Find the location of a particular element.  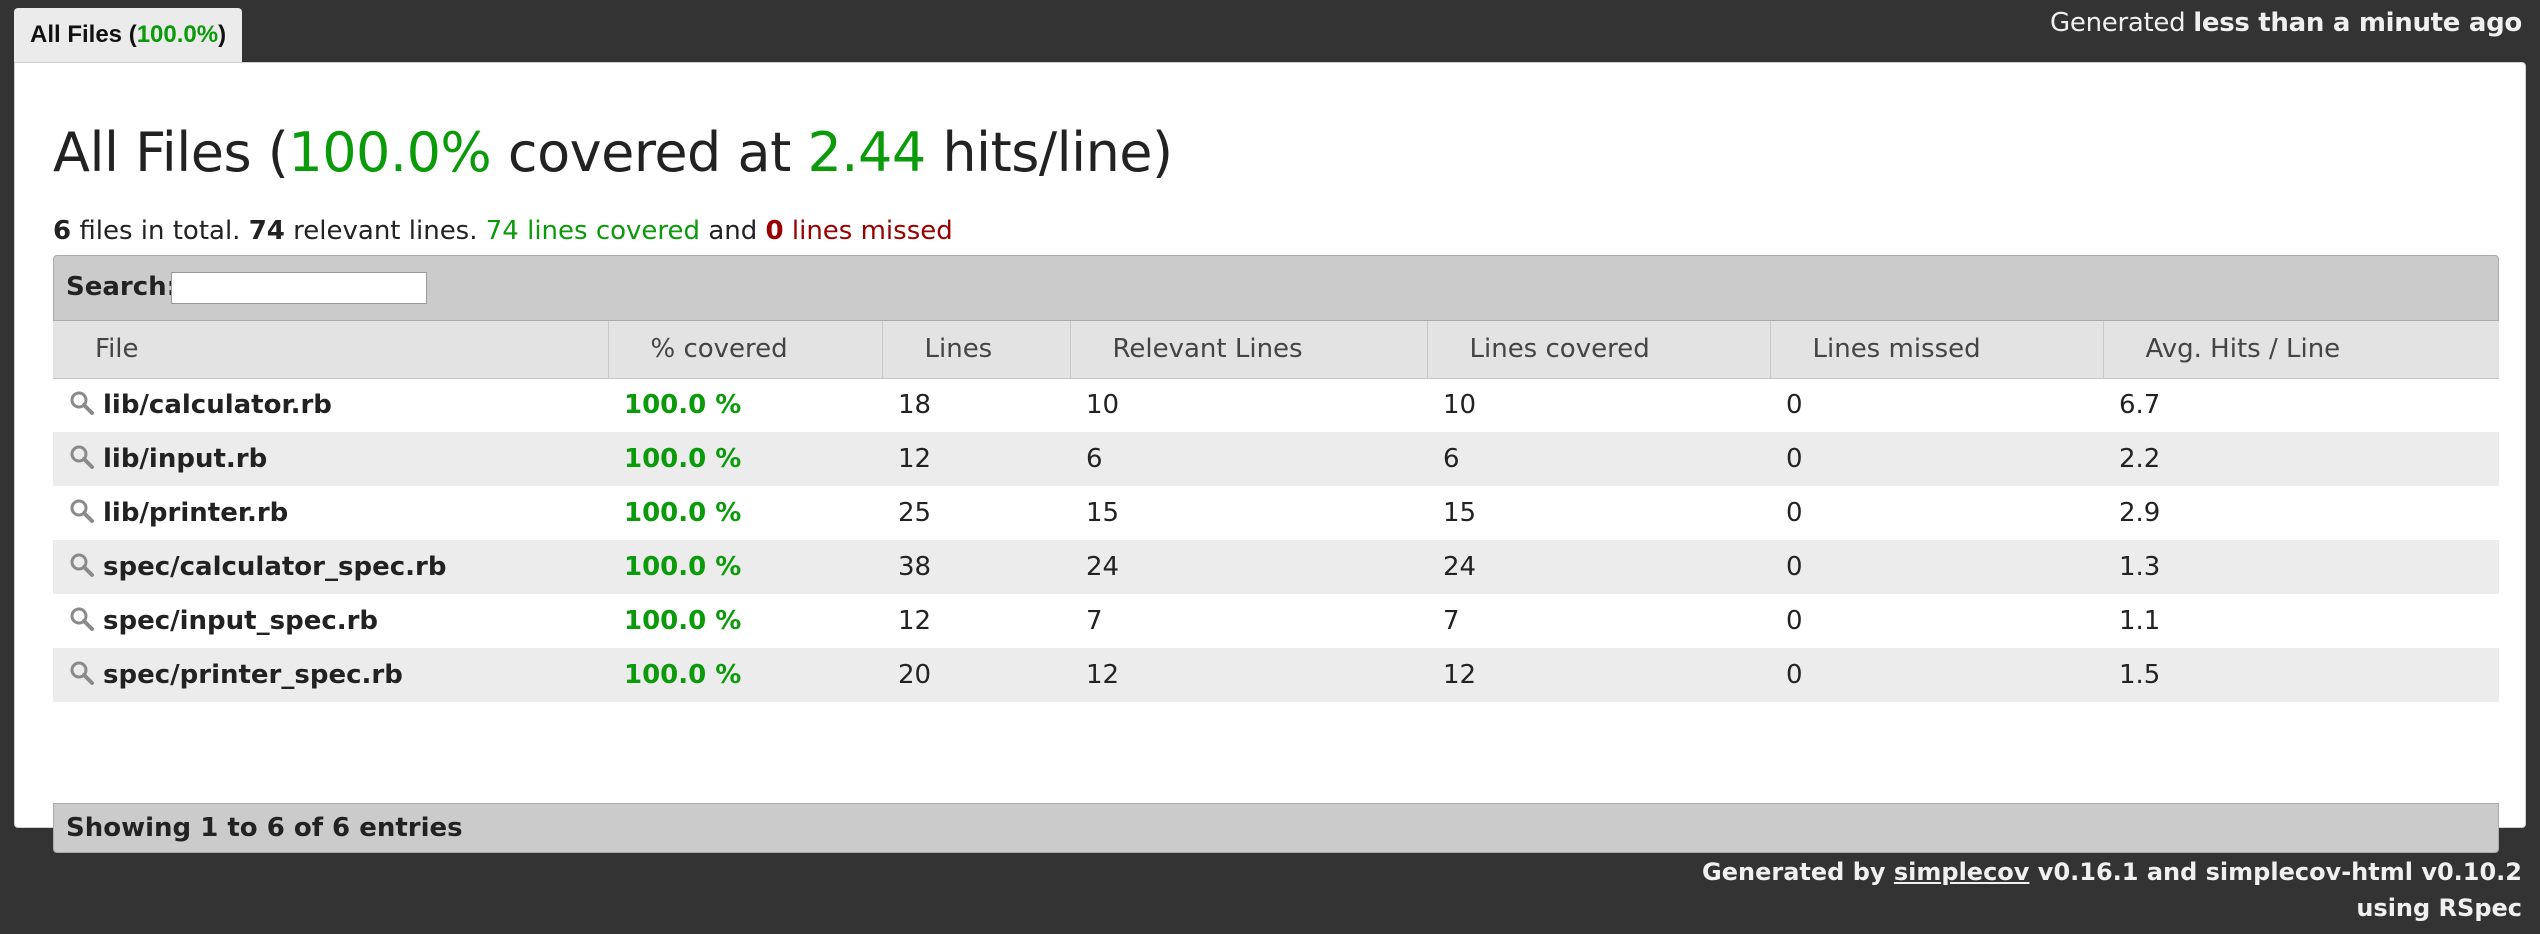

generated-prefix: Generated is located at coordinates (2122, 23).